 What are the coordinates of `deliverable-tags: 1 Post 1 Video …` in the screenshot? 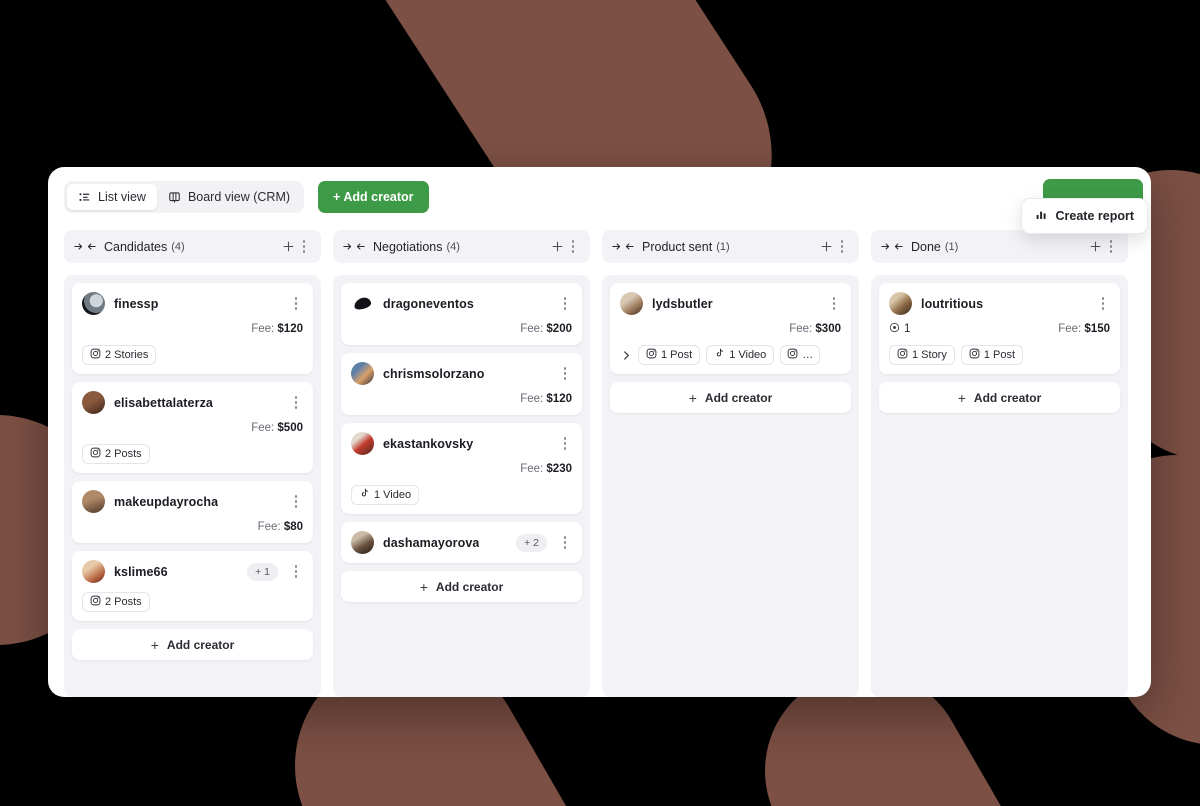 It's located at (730, 355).